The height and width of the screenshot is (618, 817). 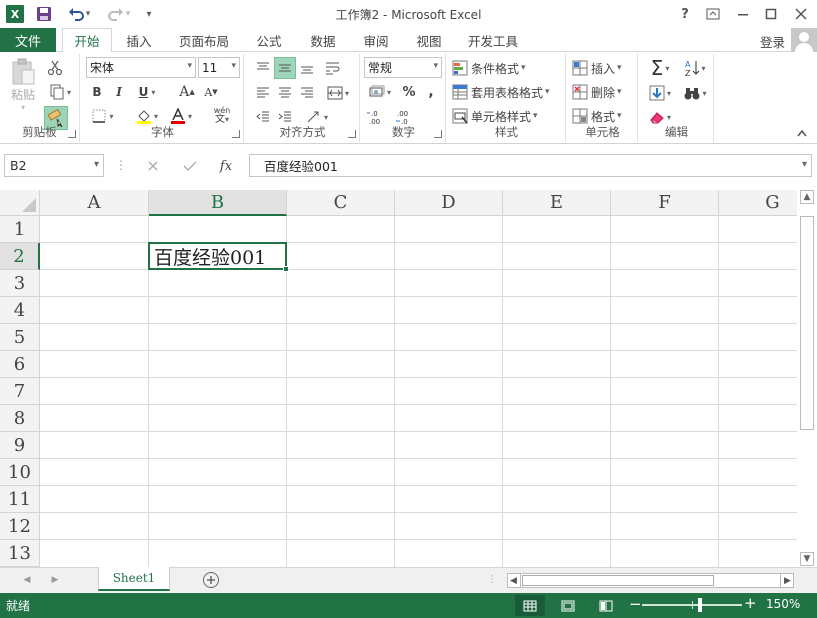 What do you see at coordinates (20, 553) in the screenshot?
I see `row-header-13: 13` at bounding box center [20, 553].